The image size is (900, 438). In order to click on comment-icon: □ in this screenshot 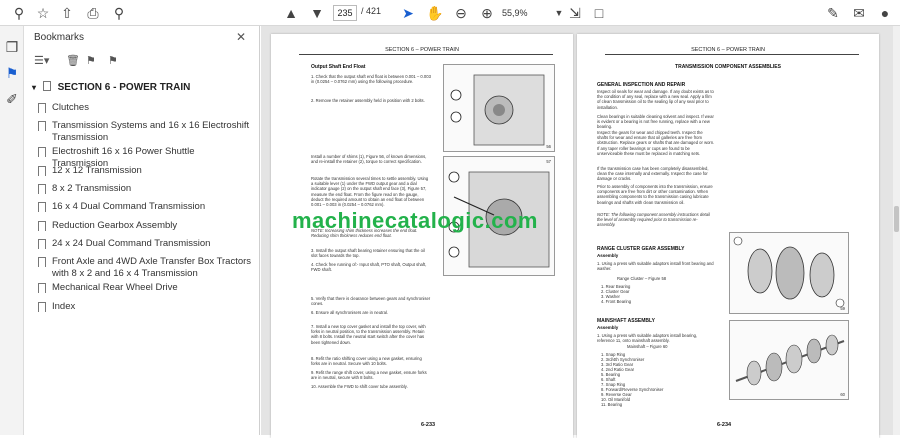, I will do `click(599, 13)`.